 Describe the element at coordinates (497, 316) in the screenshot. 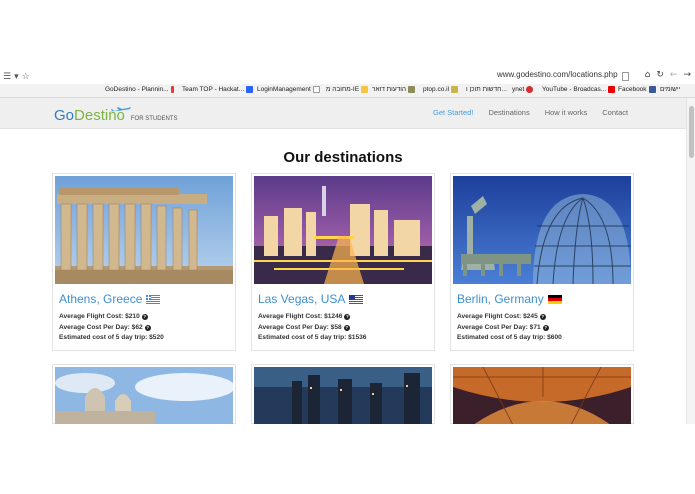

I see `flight-cost: Average Flight Cost: $245` at that location.